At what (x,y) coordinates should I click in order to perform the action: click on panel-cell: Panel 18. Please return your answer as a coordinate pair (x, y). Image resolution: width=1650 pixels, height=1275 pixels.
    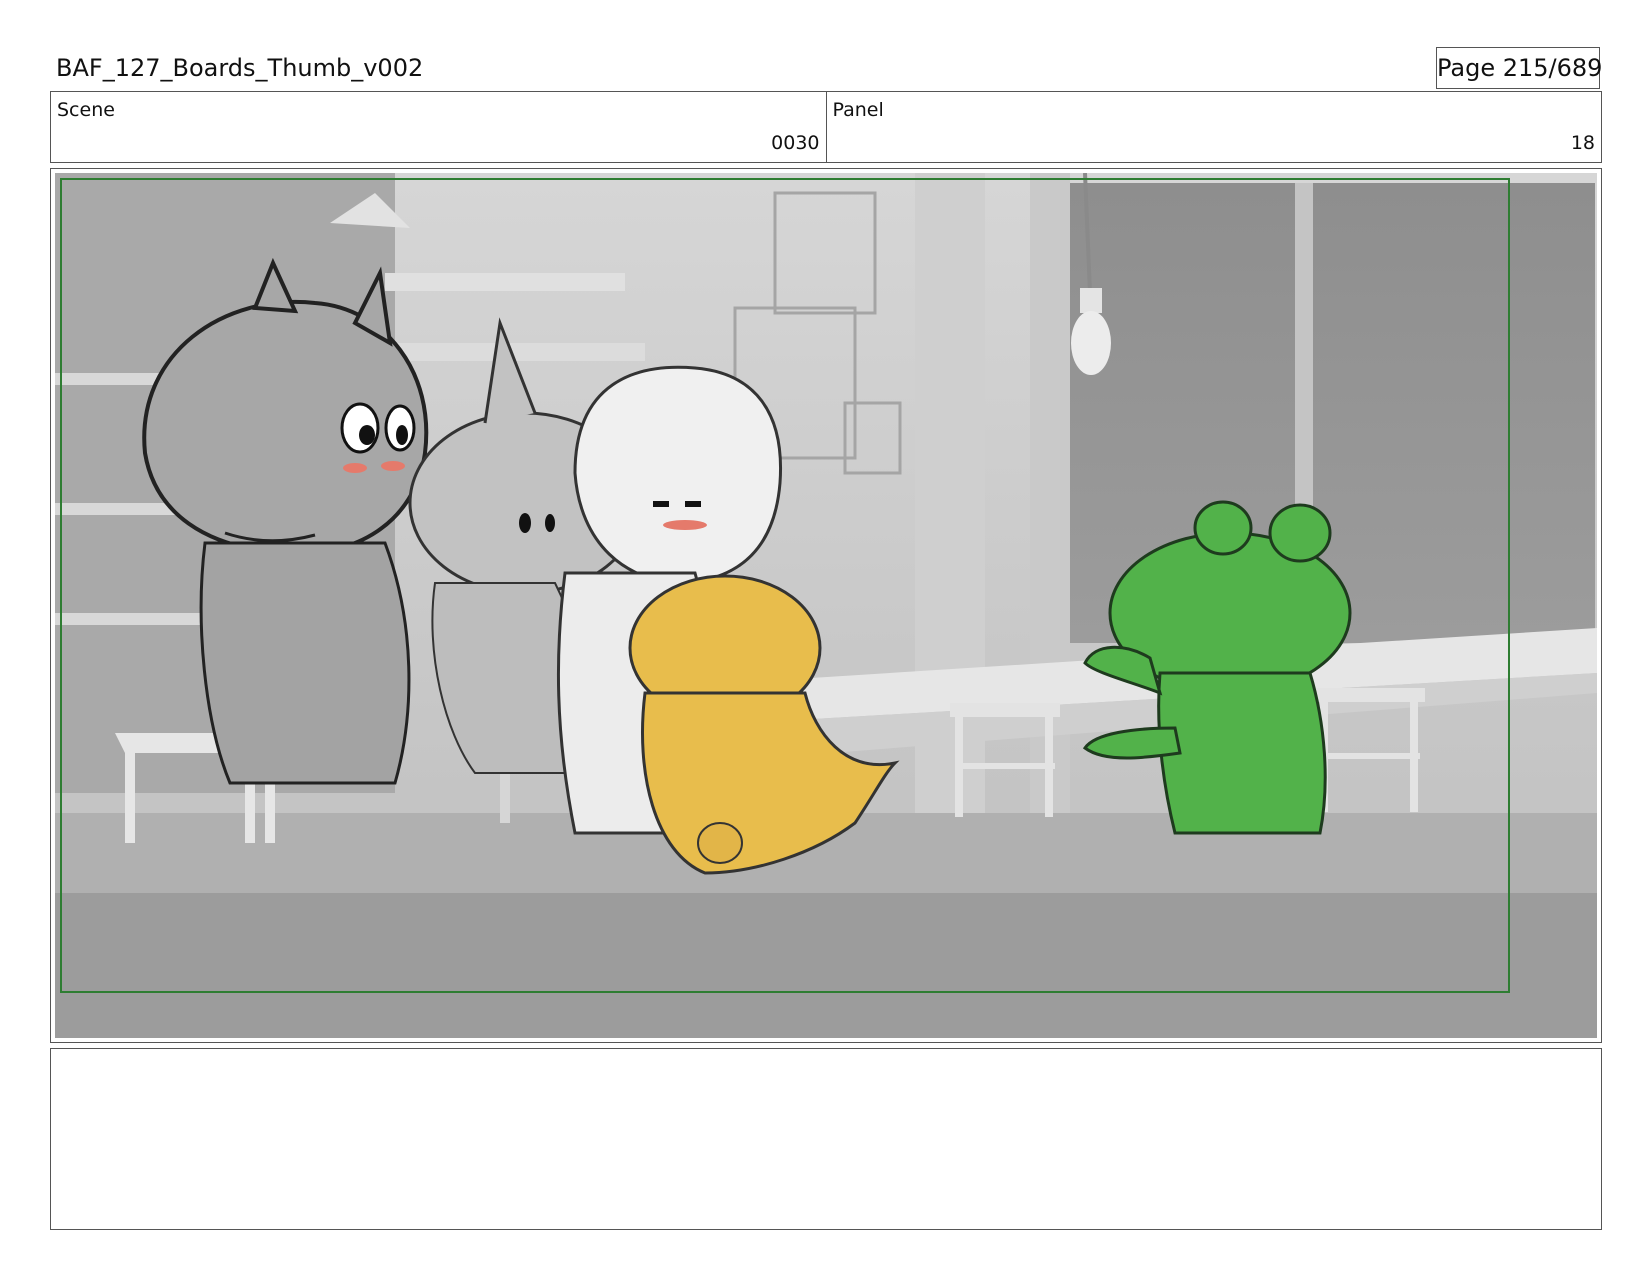
    Looking at the image, I should click on (1213, 127).